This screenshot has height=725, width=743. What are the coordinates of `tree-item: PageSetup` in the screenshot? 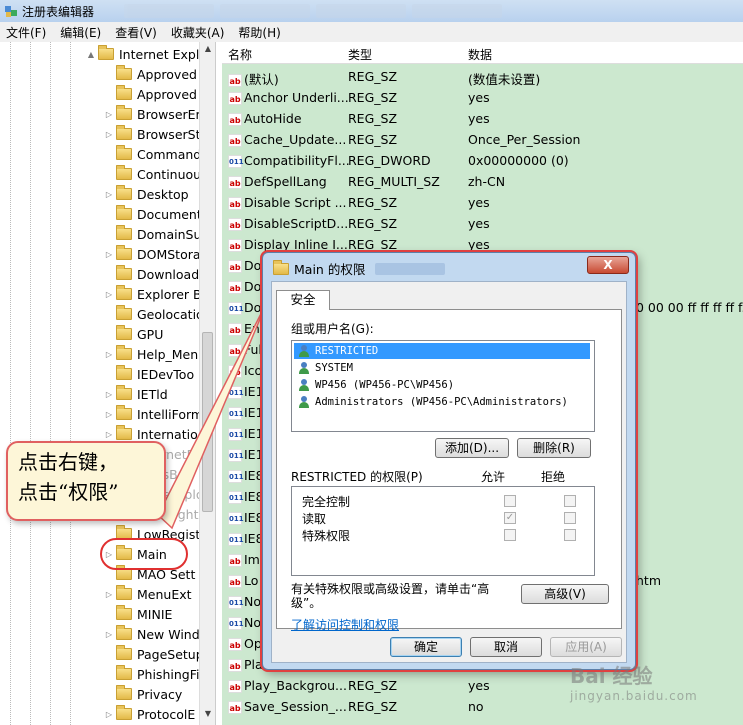 It's located at (154, 654).